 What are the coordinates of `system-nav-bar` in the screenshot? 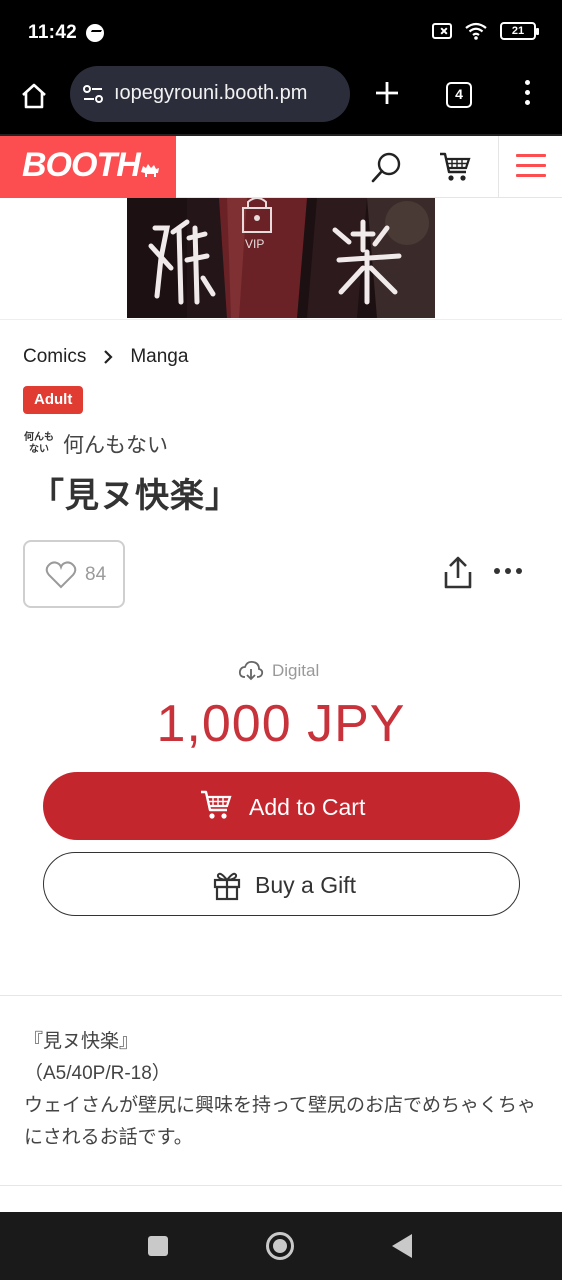 It's located at (281, 1246).